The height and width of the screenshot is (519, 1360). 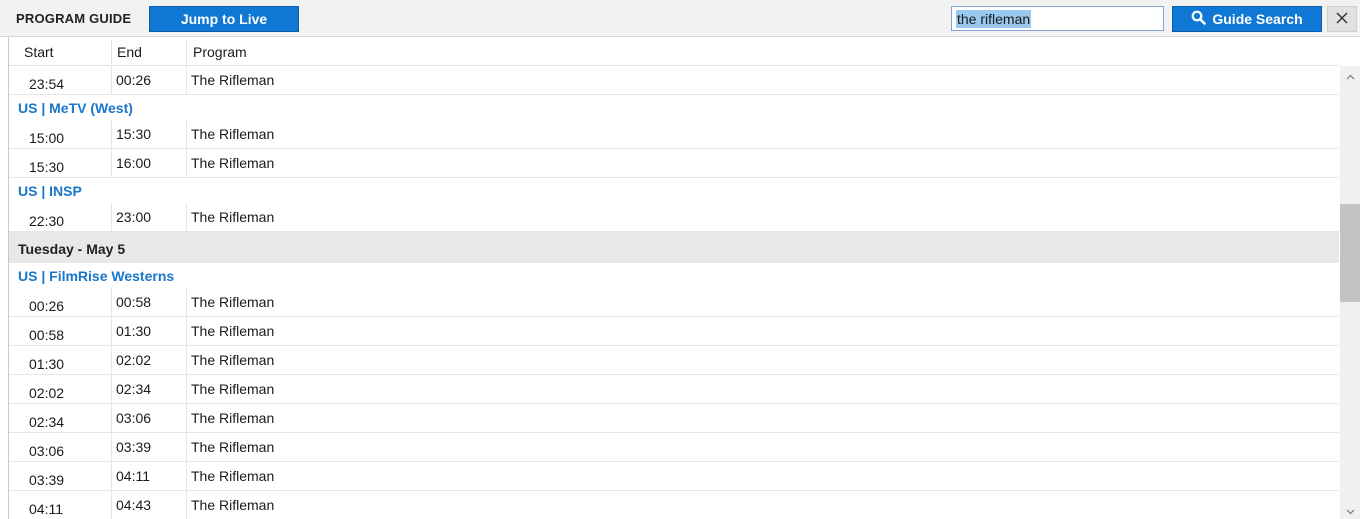 I want to click on start-time: 00:58, so click(x=47, y=335).